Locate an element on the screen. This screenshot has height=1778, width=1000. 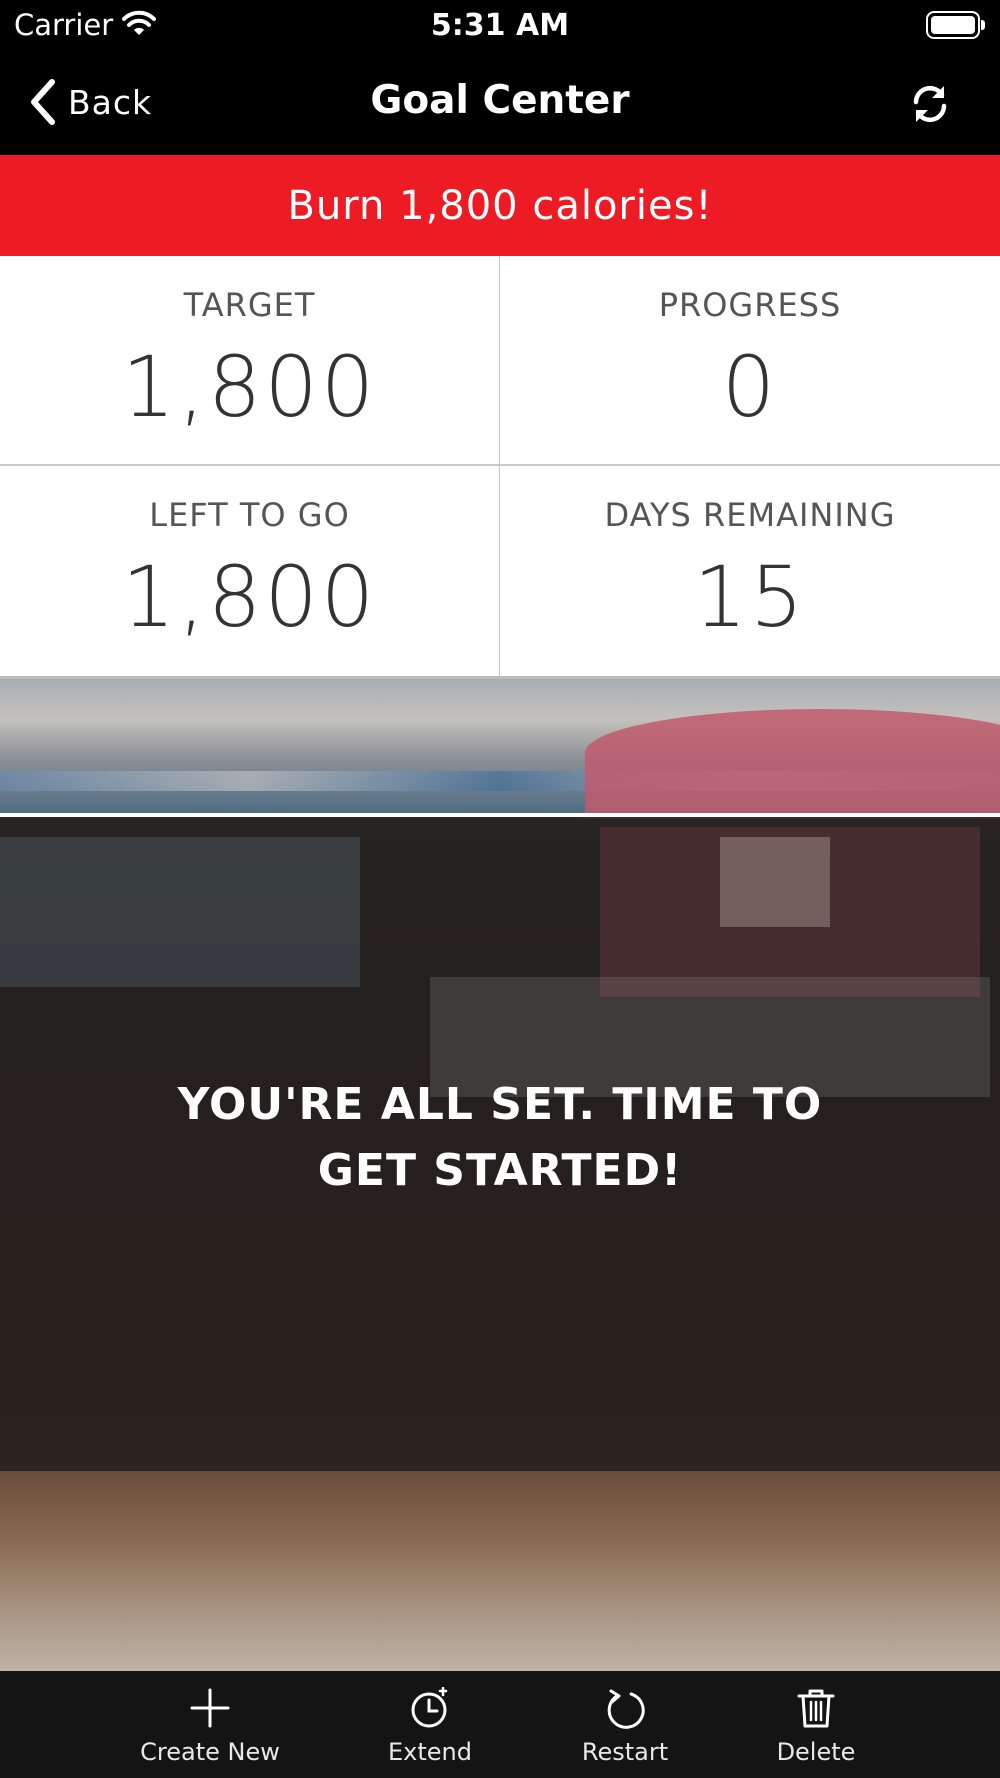
photo-floor-strip is located at coordinates (500, 1571).